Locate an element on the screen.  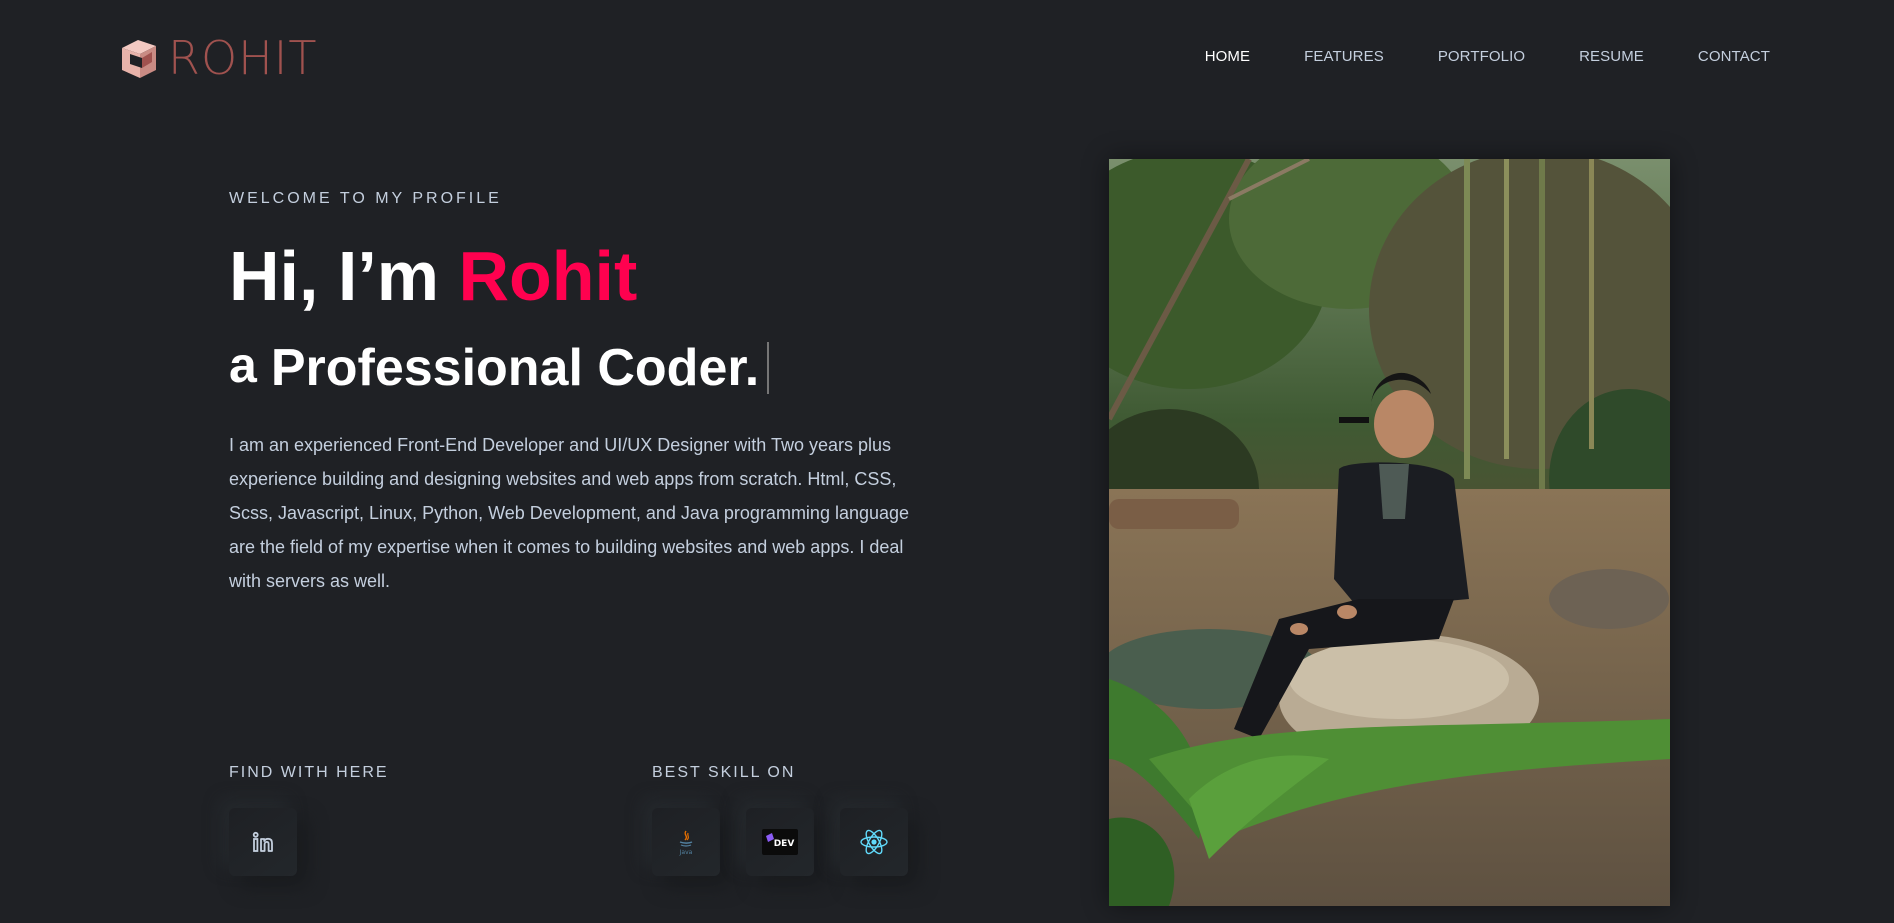
logo-link: ROHIT is located at coordinates (216, 58).